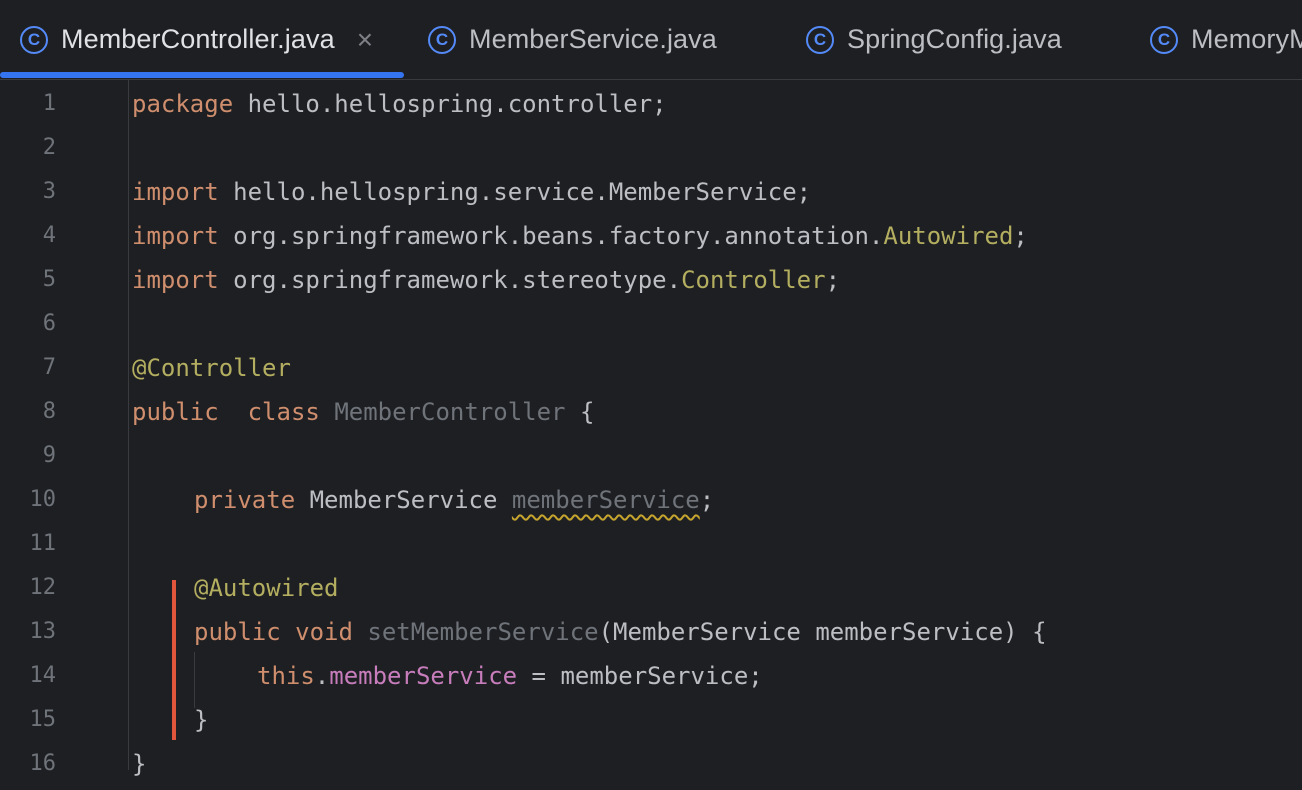 The height and width of the screenshot is (790, 1302). Describe the element at coordinates (954, 39) in the screenshot. I see `tab-label: SpringConfig.java` at that location.